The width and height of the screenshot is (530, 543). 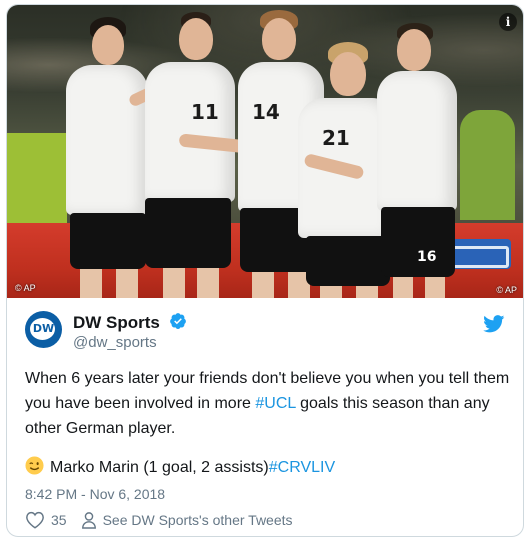 I want to click on avatar-text: DW, so click(x=43, y=328).